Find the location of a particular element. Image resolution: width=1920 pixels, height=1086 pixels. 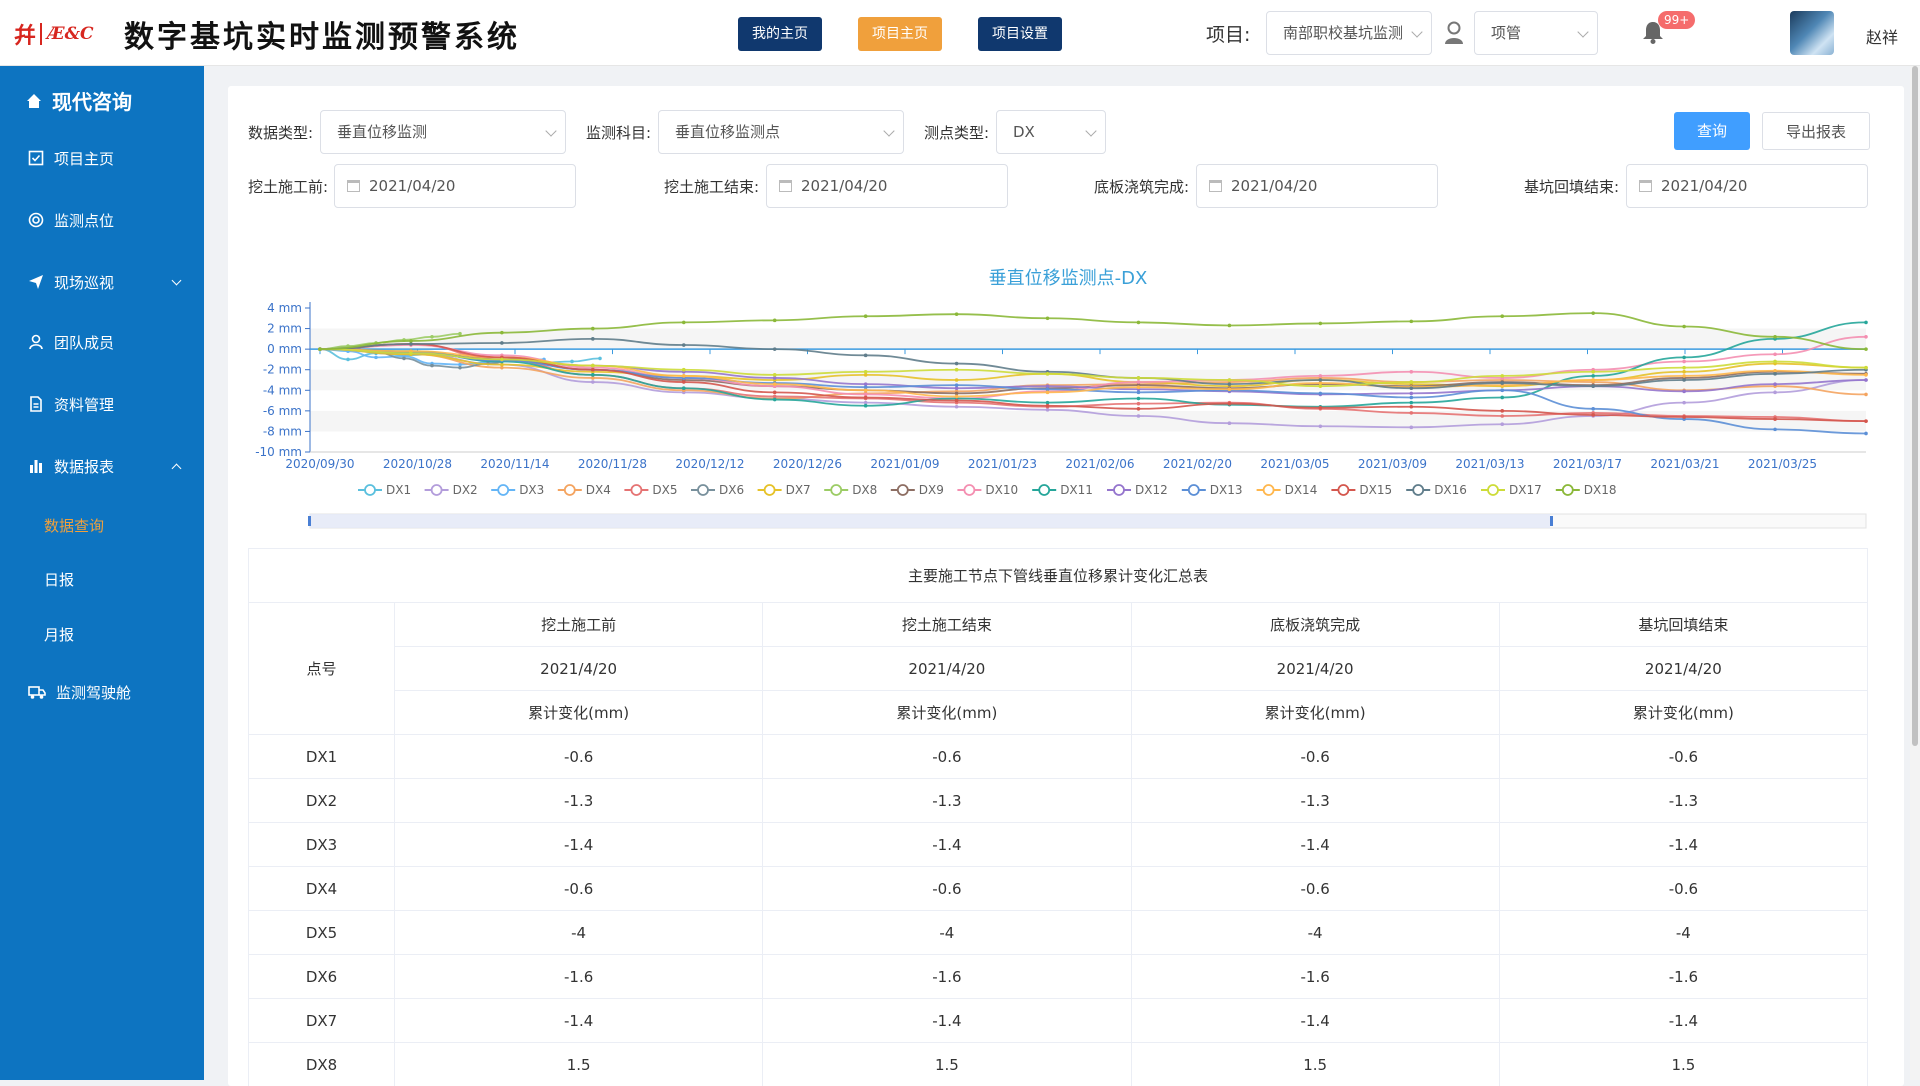

legend-label: DX18 is located at coordinates (1600, 490).